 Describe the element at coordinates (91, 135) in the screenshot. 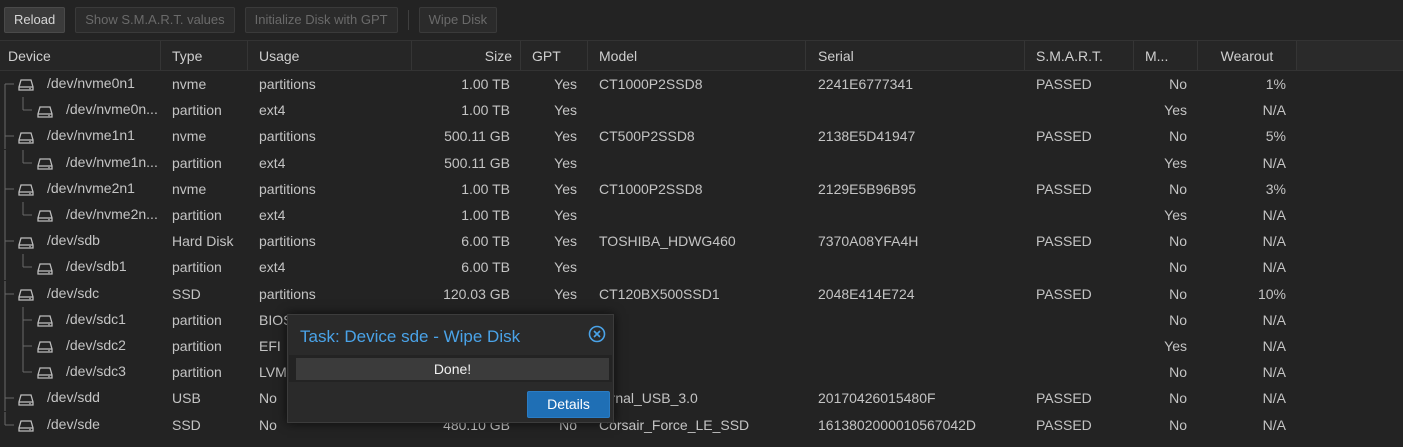

I see `device-name: /dev/nvme1n1` at that location.